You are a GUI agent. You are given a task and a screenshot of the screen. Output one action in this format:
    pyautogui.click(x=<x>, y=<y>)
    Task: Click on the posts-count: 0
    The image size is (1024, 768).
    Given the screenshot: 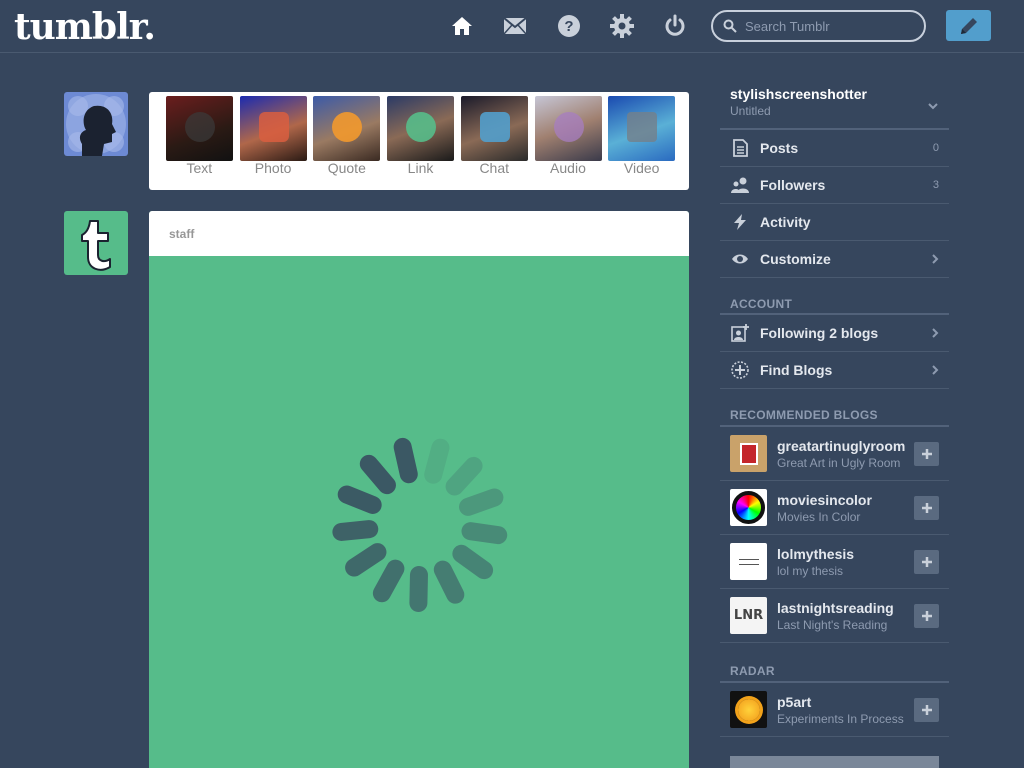 What is the action you would take?
    pyautogui.click(x=935, y=148)
    